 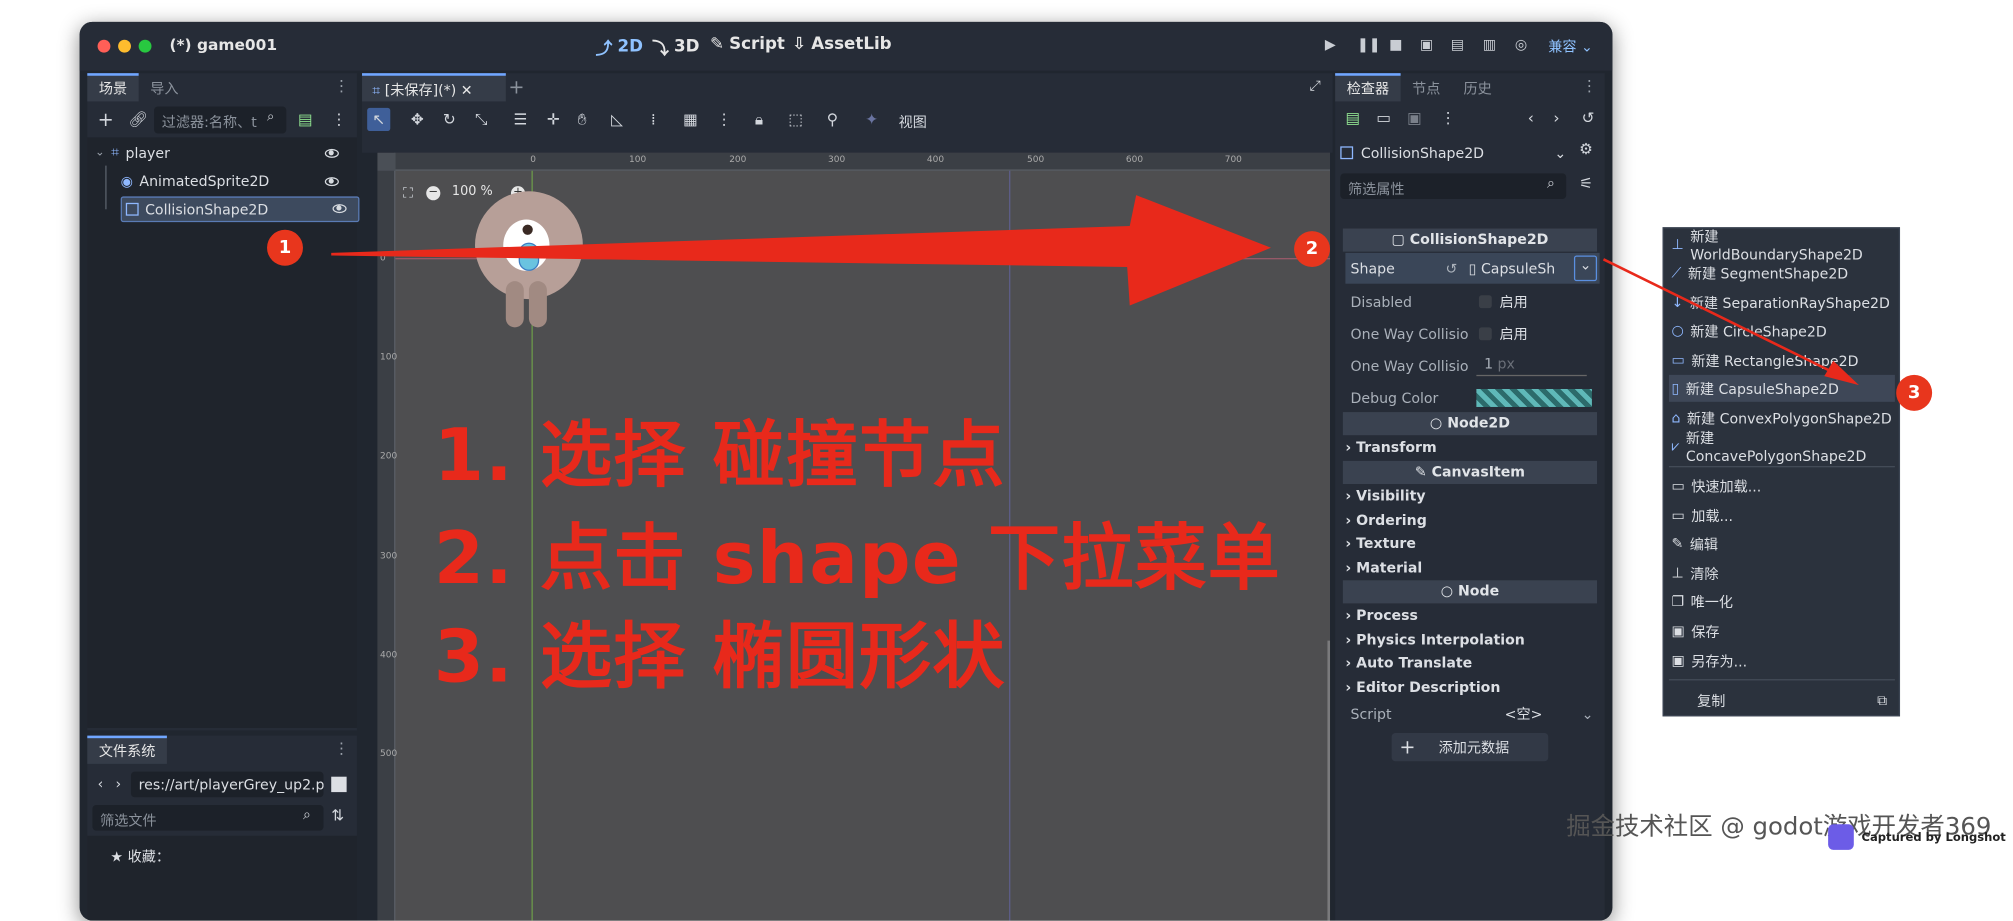 What do you see at coordinates (759, 119) in the screenshot?
I see `lock-icon: 🔒︎` at bounding box center [759, 119].